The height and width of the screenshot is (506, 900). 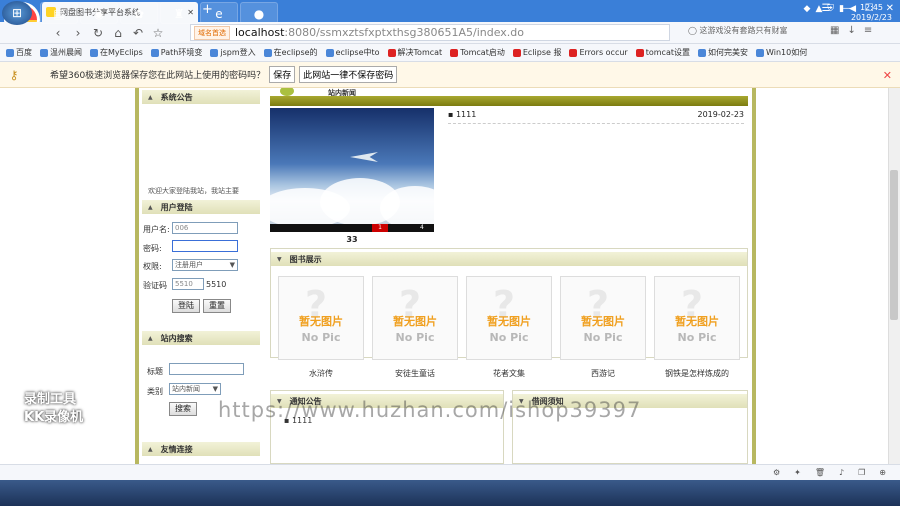 I want to click on bookmark-item: Eclipse 报, so click(x=536, y=52).